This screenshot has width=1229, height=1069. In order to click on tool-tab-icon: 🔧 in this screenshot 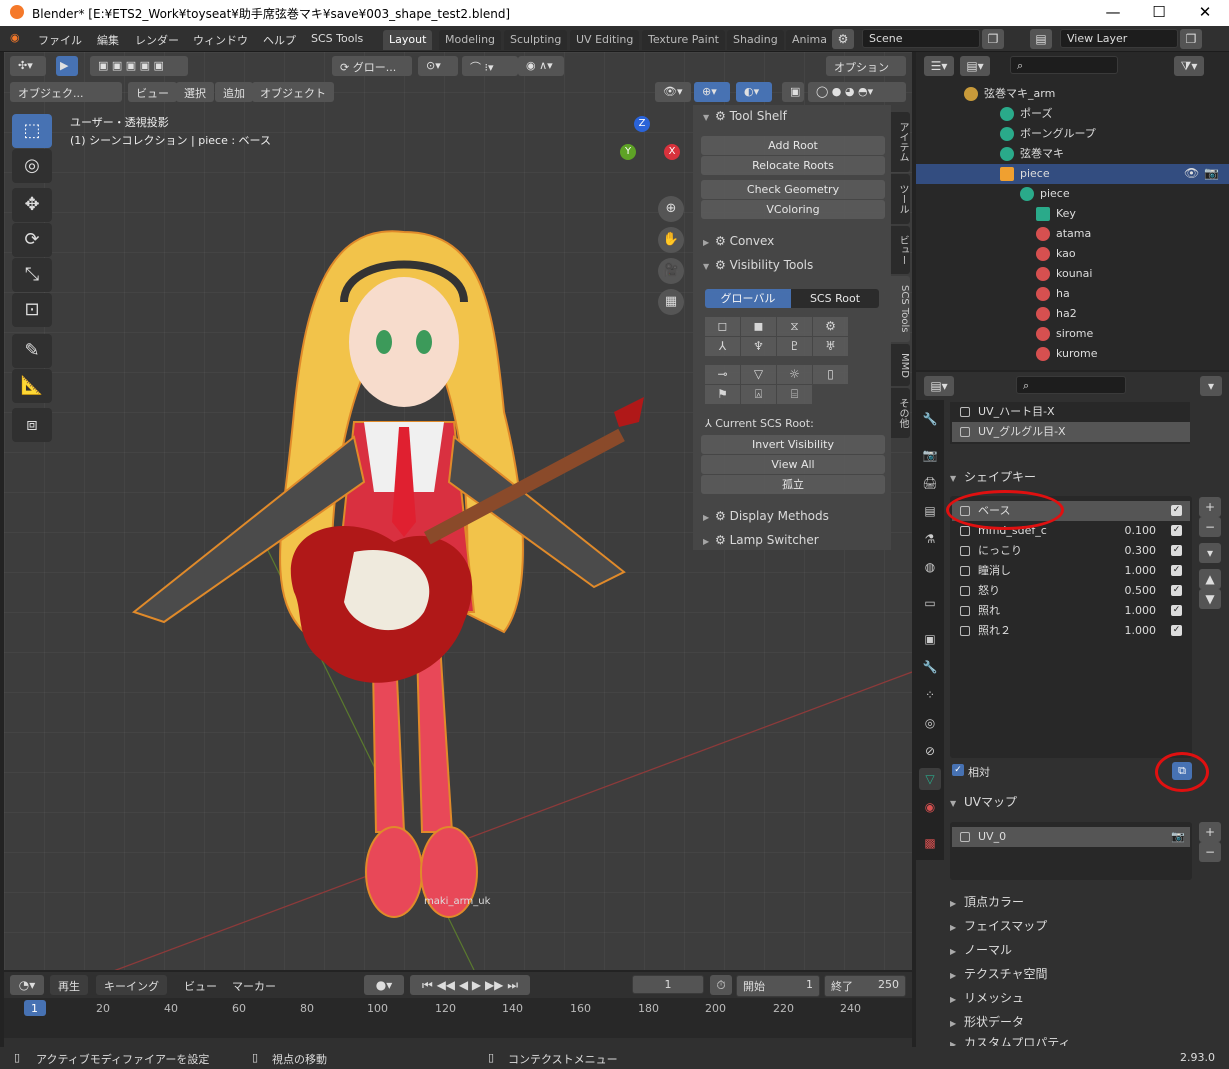, I will do `click(930, 419)`.